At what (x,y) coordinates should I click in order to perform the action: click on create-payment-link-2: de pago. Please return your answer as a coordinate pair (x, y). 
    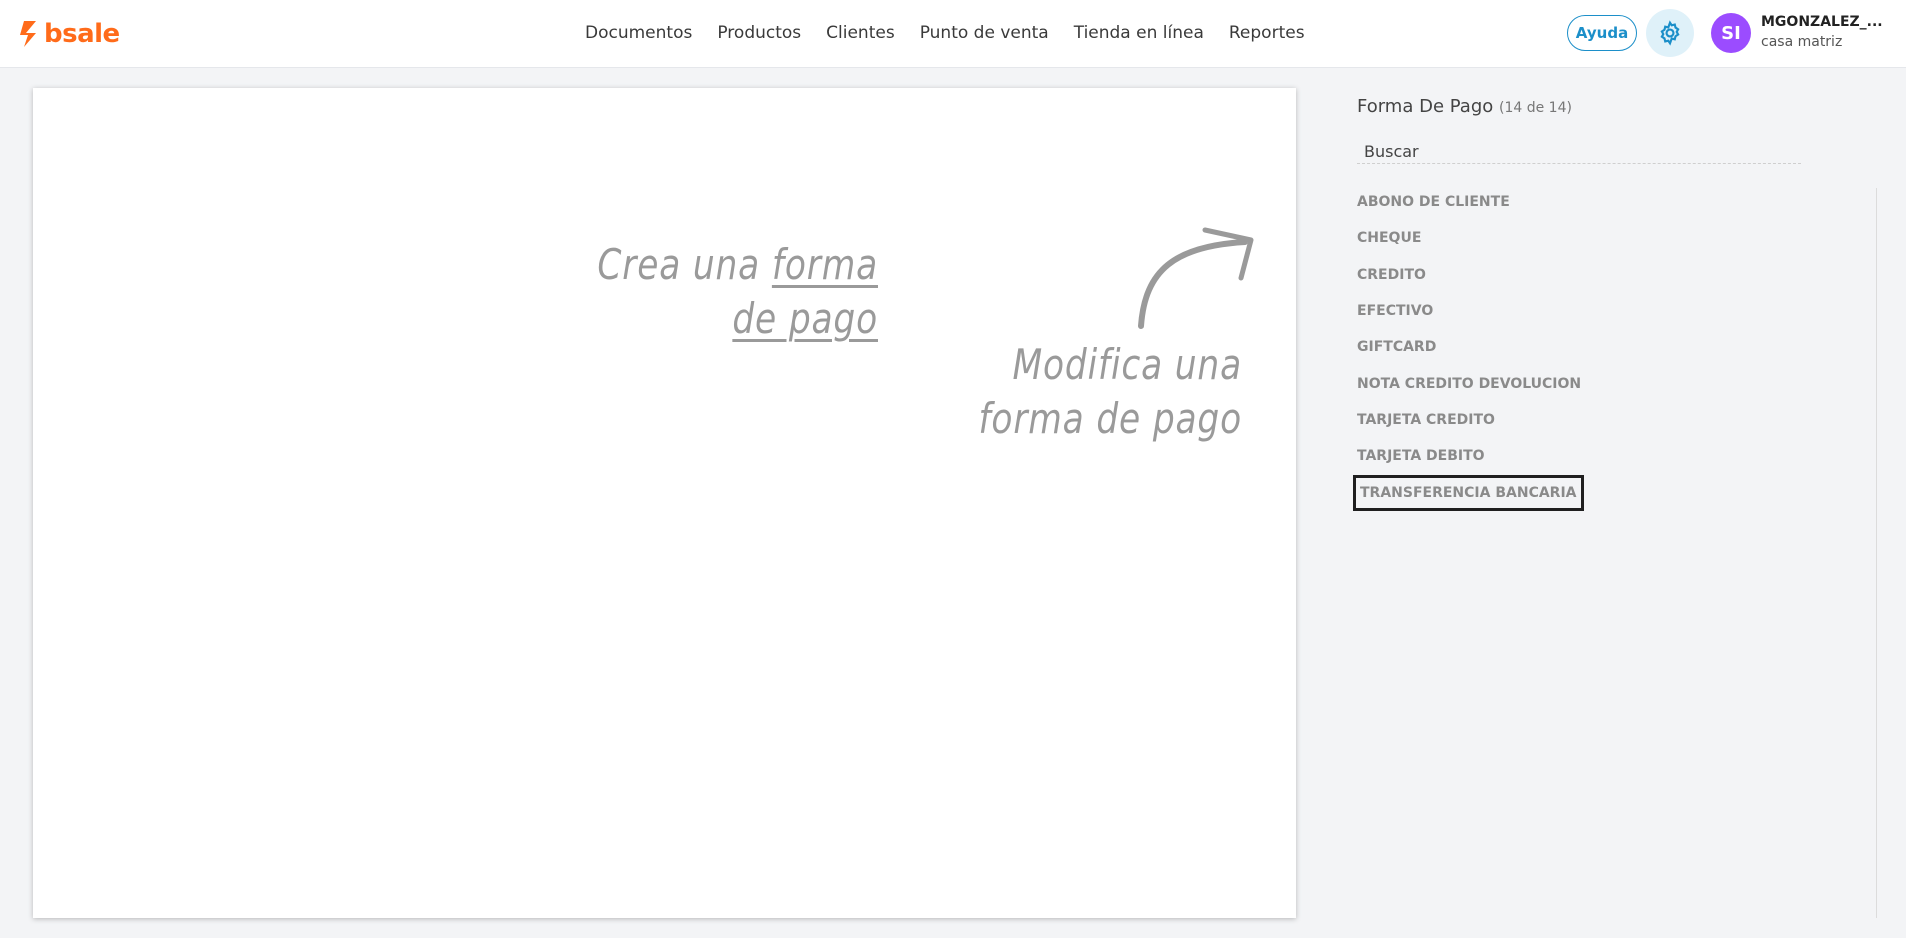
    Looking at the image, I should click on (805, 318).